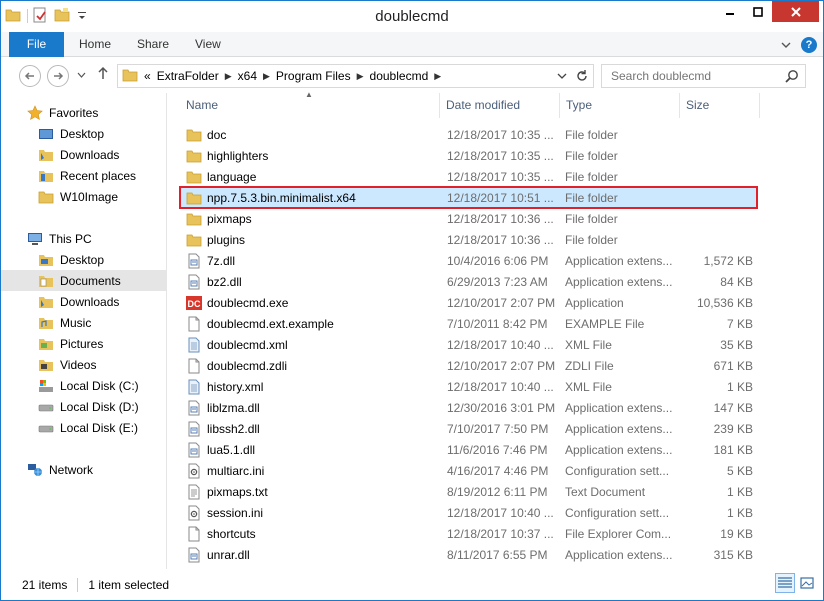 The width and height of the screenshot is (824, 601). Describe the element at coordinates (313, 76) in the screenshot. I see `breadcrumb-program-files: Program Files` at that location.